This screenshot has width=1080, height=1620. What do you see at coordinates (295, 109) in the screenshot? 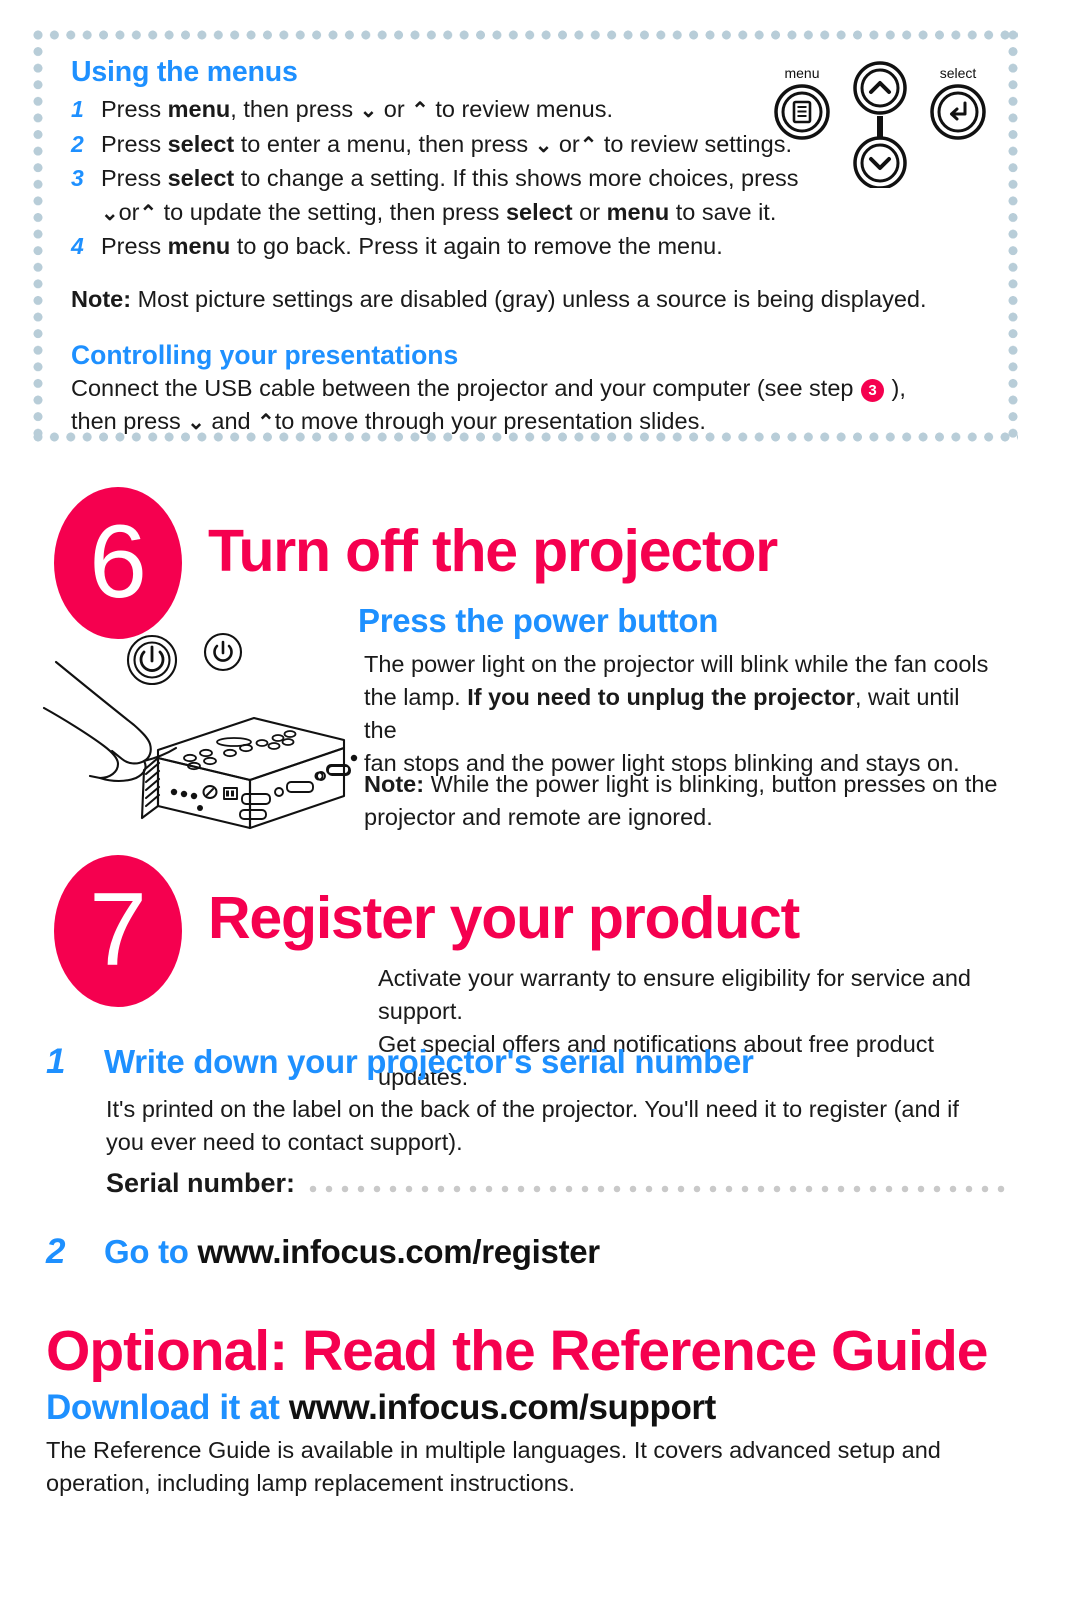
I see `step1-mid: , then press` at bounding box center [295, 109].